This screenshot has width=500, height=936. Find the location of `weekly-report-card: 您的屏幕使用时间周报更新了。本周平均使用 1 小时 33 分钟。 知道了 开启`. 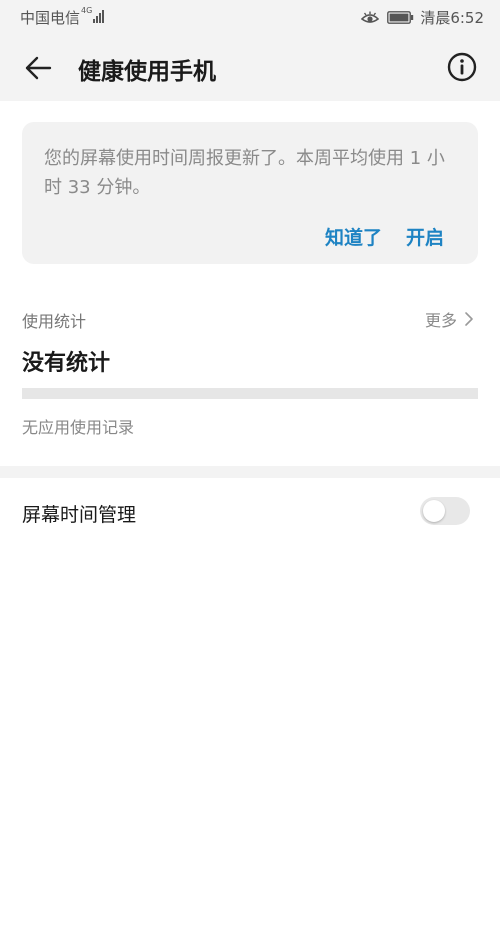

weekly-report-card: 您的屏幕使用时间周报更新了。本周平均使用 1 小时 33 分钟。 知道了 开启 is located at coordinates (250, 193).